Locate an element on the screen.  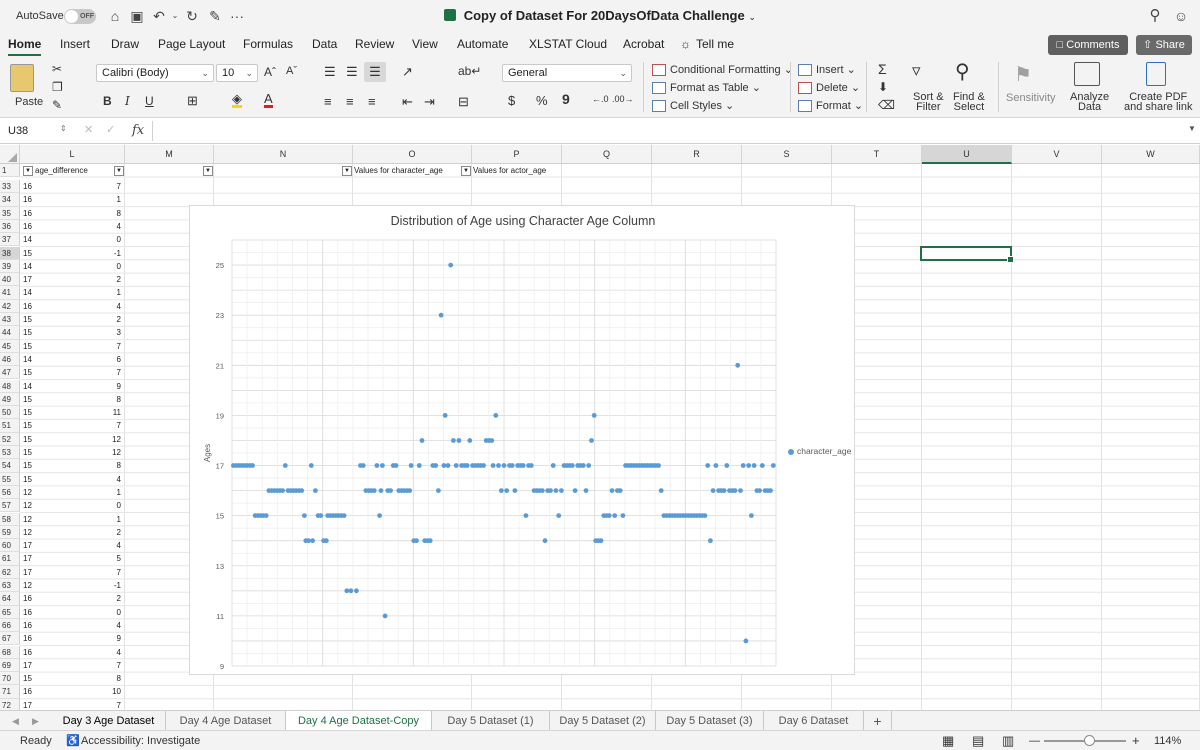
align-right-icon: ≡ is located at coordinates (372, 101).